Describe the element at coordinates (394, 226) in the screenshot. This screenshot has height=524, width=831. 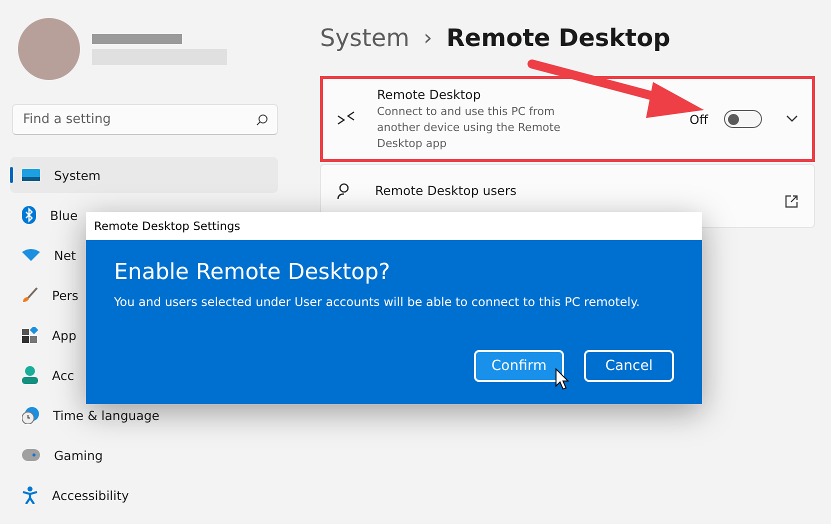
I see `dialog-title: Remote Desktop Settings` at that location.